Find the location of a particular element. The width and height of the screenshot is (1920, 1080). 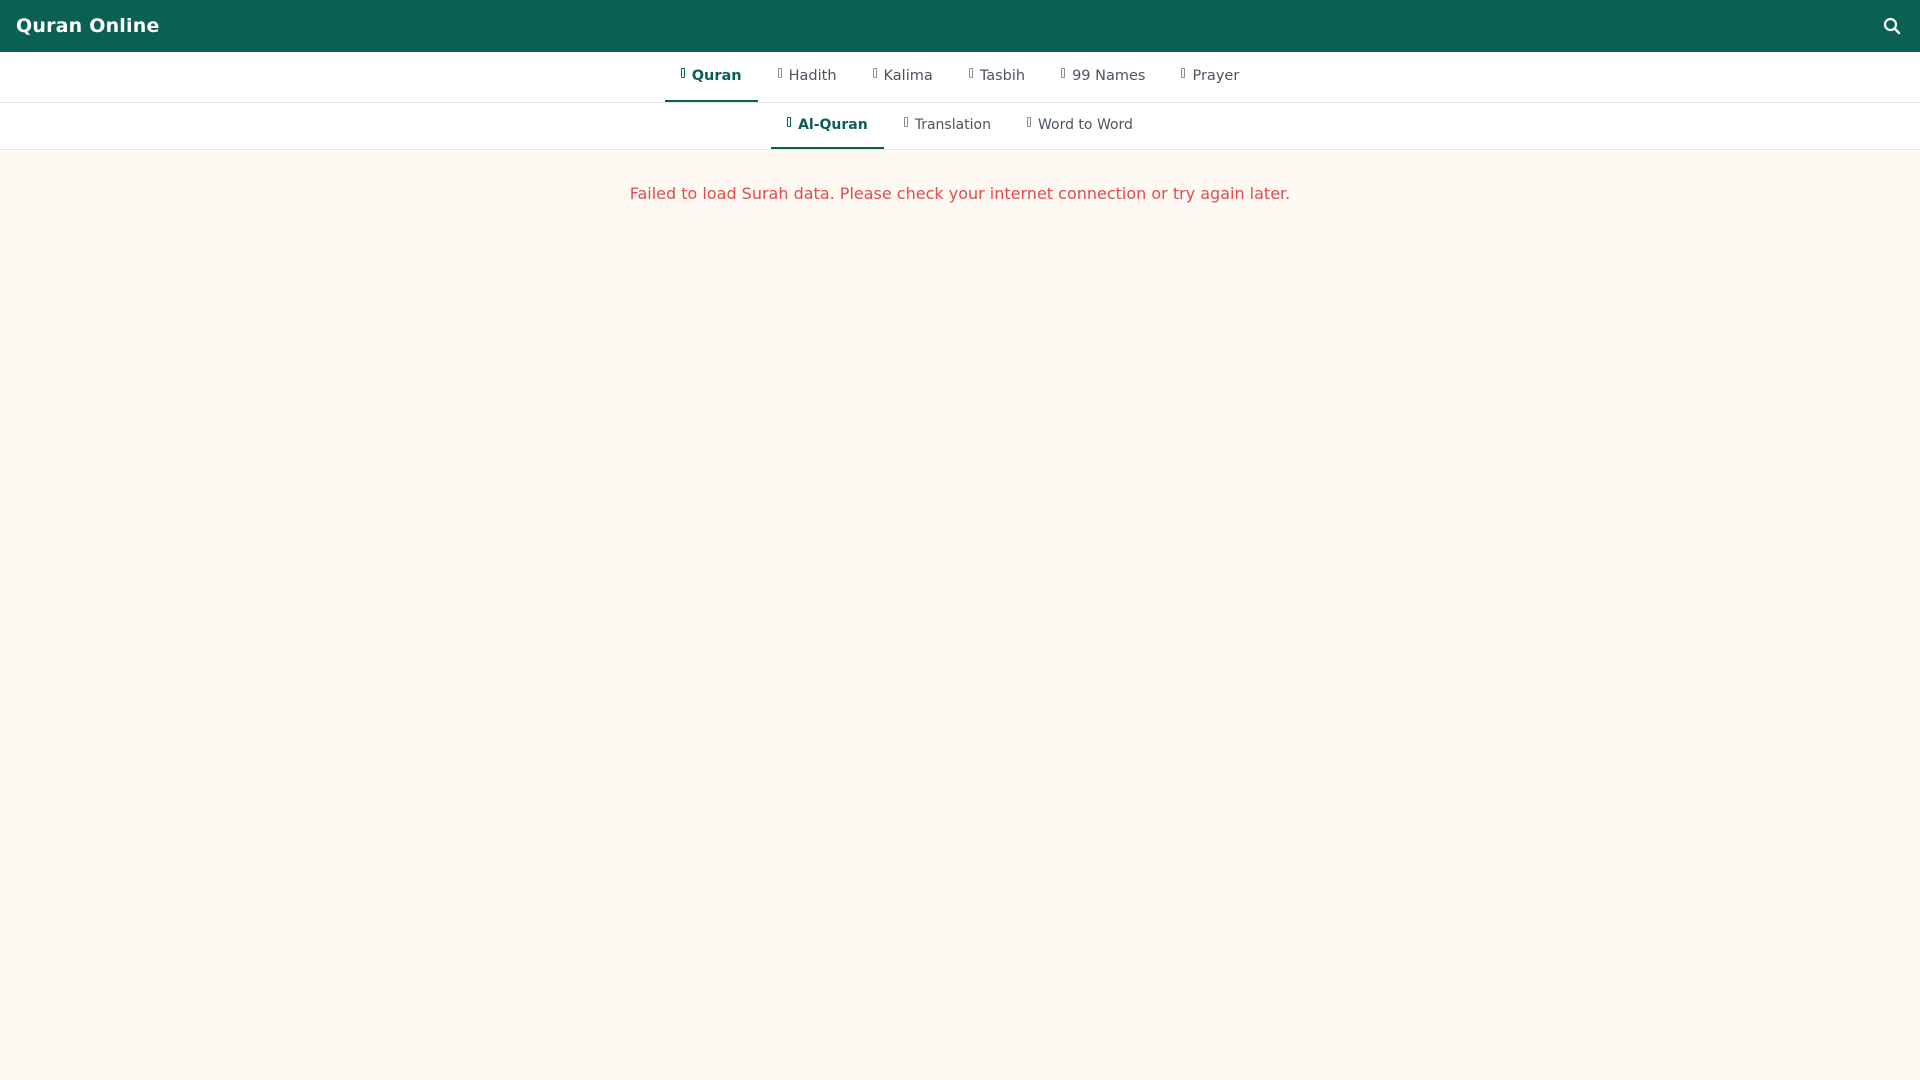

tab-label: 99 Names is located at coordinates (1109, 76).